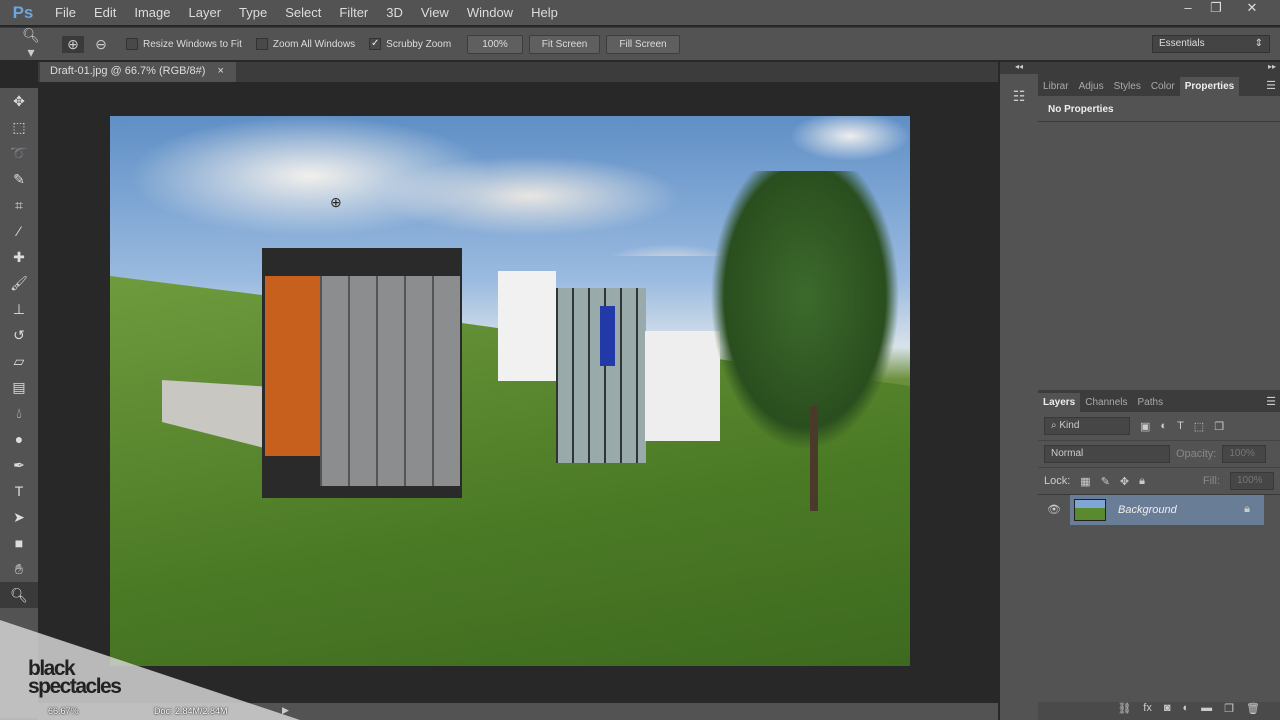  Describe the element at coordinates (305, 44) in the screenshot. I see `zoom-all-checkbox: Zoom All Windows` at that location.